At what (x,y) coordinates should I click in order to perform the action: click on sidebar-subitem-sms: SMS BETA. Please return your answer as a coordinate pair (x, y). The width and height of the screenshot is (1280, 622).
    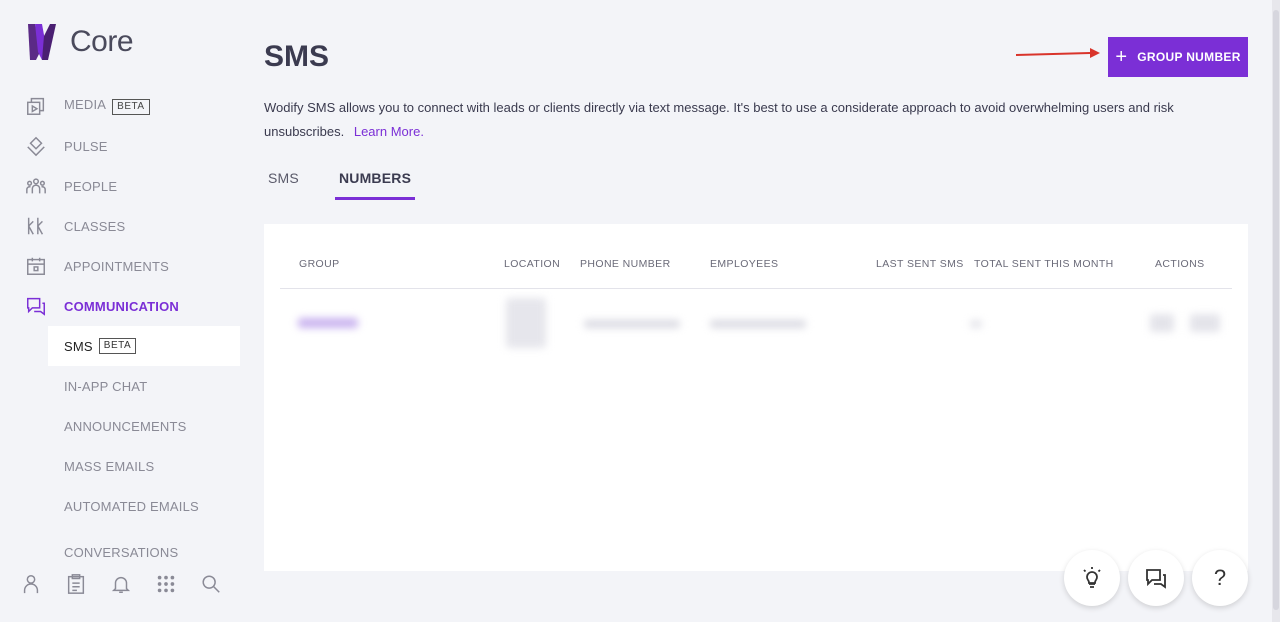
    Looking at the image, I should click on (144, 346).